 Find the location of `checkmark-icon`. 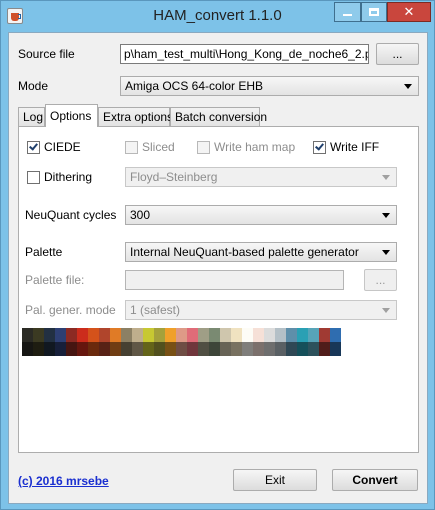

checkmark-icon is located at coordinates (33, 145).